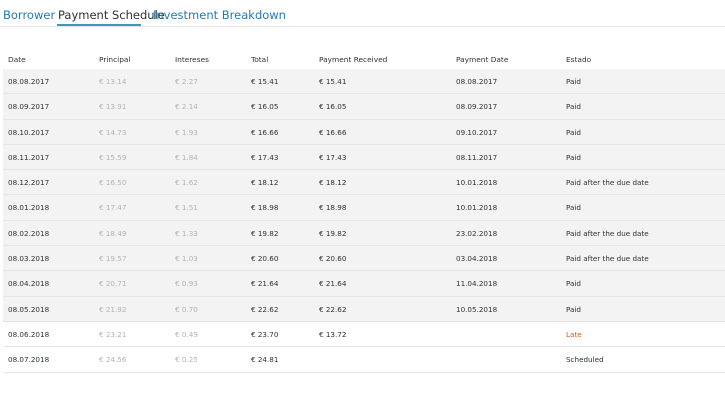  What do you see at coordinates (353, 59) in the screenshot?
I see `header-payment-received: Payment Received` at bounding box center [353, 59].